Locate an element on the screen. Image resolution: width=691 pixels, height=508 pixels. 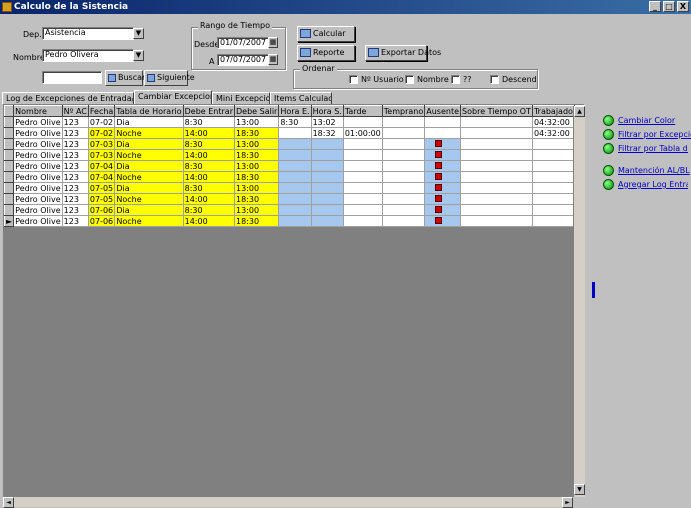
desde-calendar-icon: ▦ is located at coordinates (273, 42).